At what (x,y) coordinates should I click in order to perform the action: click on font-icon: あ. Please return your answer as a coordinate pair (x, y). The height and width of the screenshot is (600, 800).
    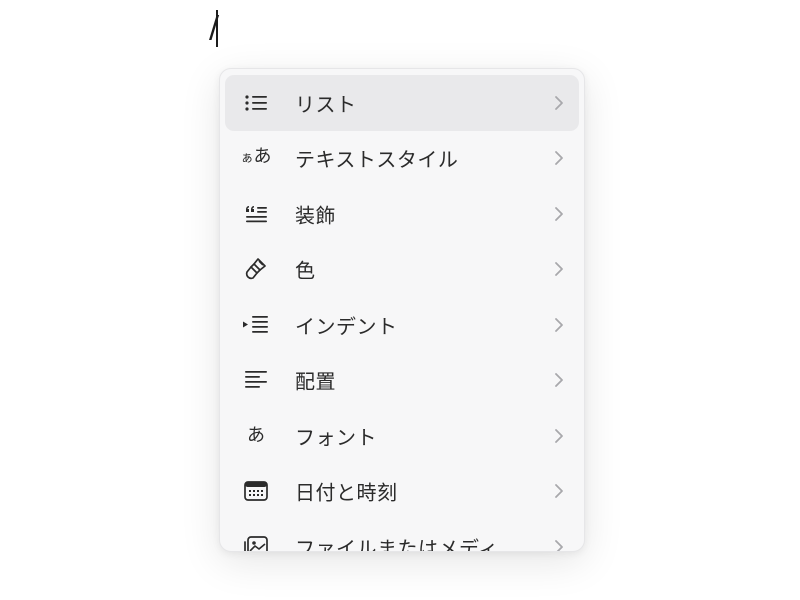
    Looking at the image, I should click on (256, 435).